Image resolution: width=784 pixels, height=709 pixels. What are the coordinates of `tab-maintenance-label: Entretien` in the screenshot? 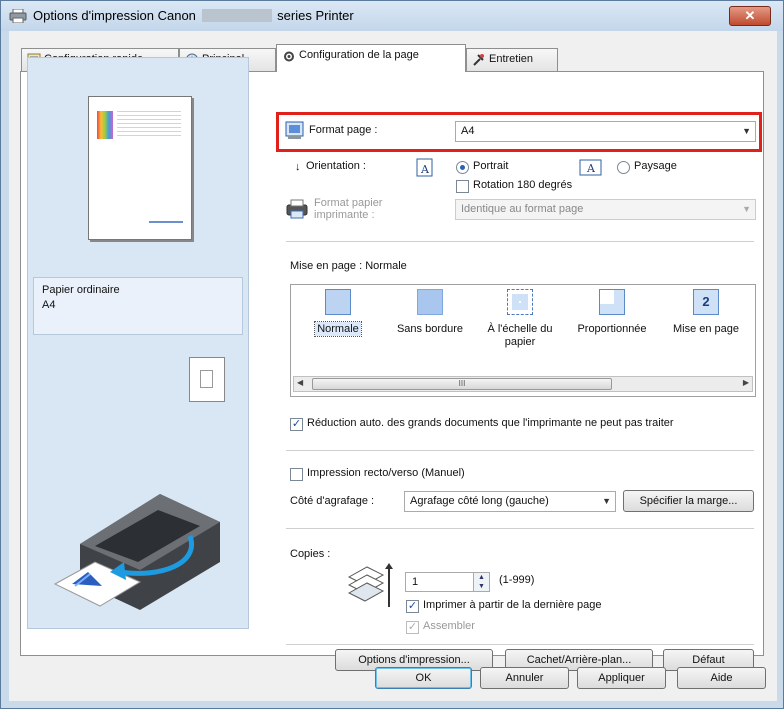 It's located at (511, 59).